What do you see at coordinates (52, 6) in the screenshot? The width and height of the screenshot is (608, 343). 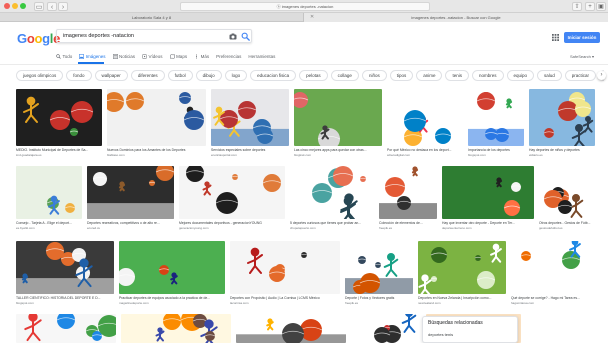 I see `back-button: ‹` at bounding box center [52, 6].